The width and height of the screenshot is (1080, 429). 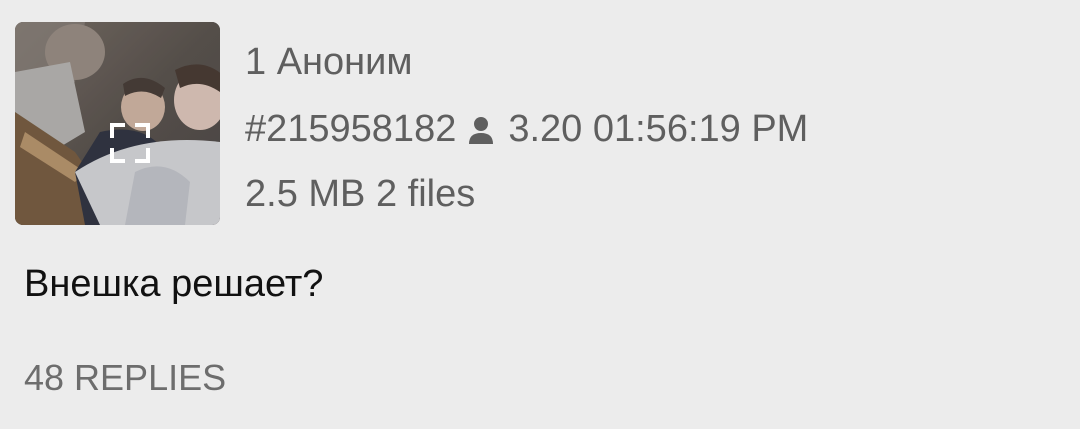 What do you see at coordinates (256, 62) in the screenshot?
I see `post-number: 1` at bounding box center [256, 62].